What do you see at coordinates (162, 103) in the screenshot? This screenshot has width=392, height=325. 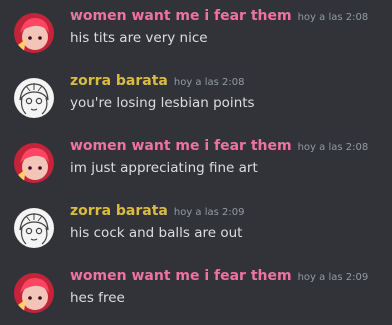 I see `message-text: you're losing lesbian points` at bounding box center [162, 103].